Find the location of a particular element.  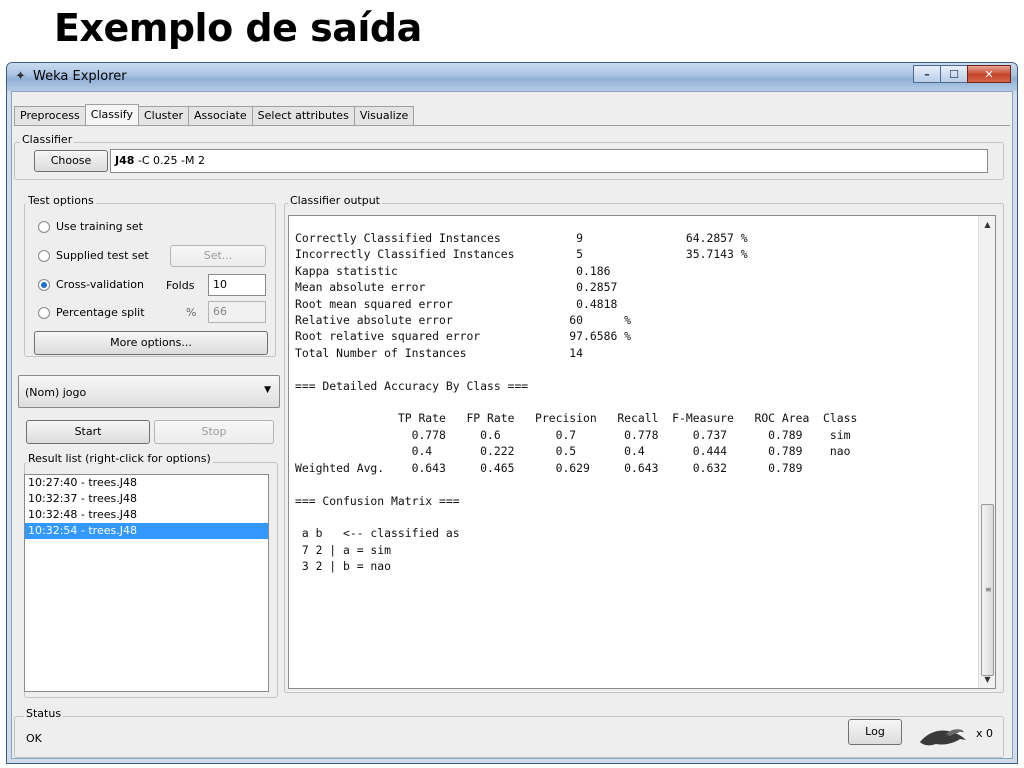

tab-panel-border is located at coordinates (512, 125).